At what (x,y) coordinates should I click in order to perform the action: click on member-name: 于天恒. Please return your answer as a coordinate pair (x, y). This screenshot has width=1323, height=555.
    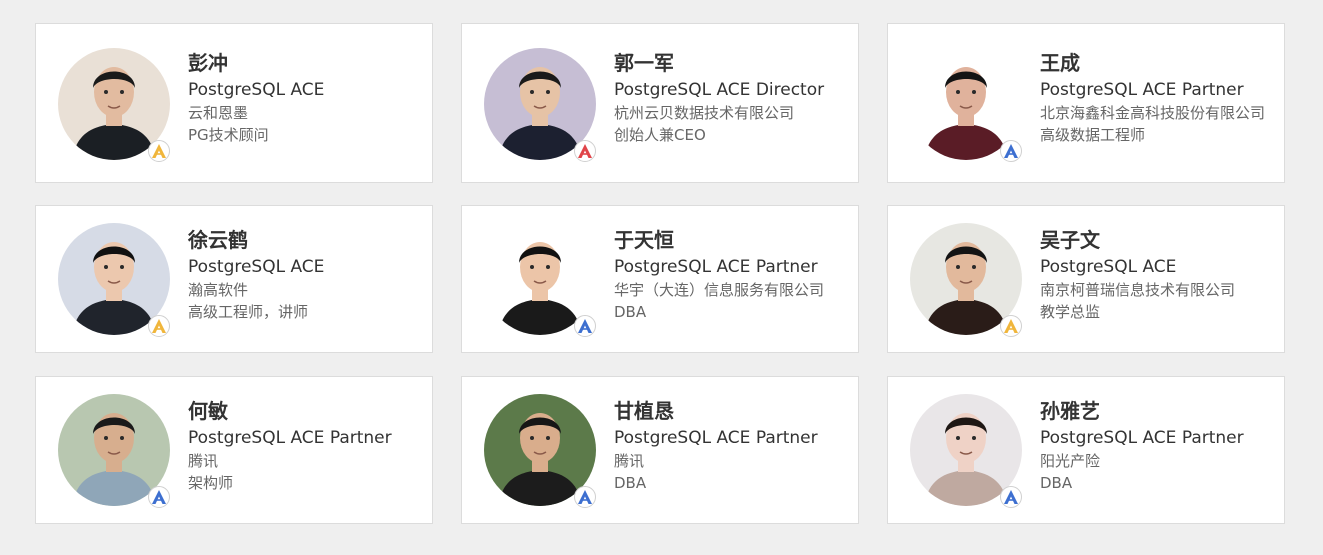
    Looking at the image, I should click on (644, 240).